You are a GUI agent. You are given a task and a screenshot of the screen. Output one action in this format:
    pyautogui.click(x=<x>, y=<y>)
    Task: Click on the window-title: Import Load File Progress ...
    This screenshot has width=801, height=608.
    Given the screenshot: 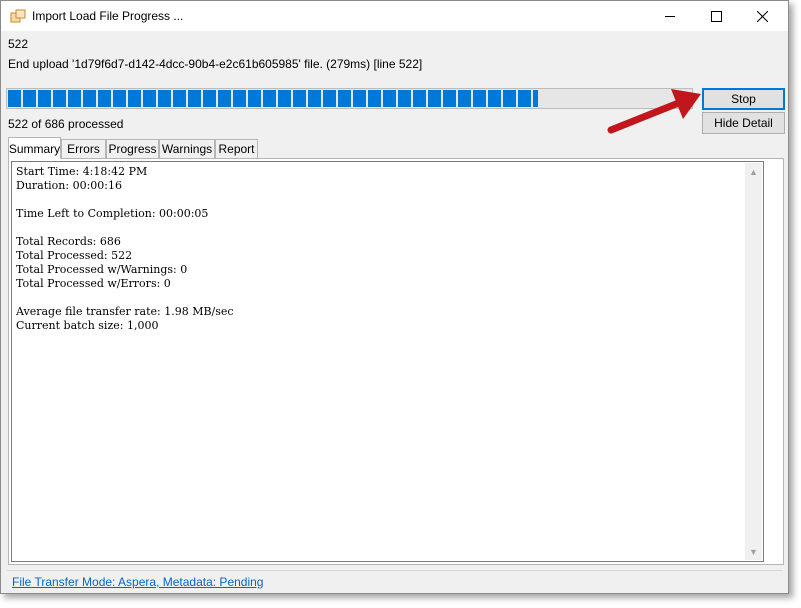 What is the action you would take?
    pyautogui.click(x=108, y=16)
    